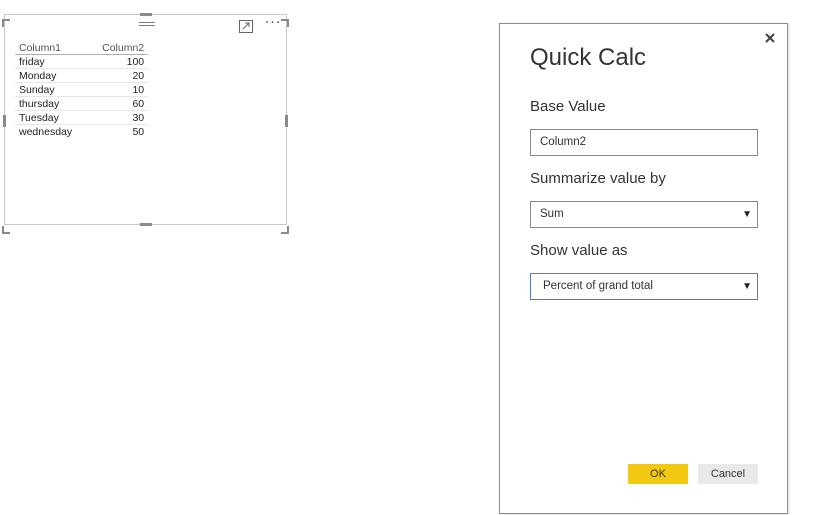  I want to click on show-as-selected-value: Percent of grand total, so click(598, 286).